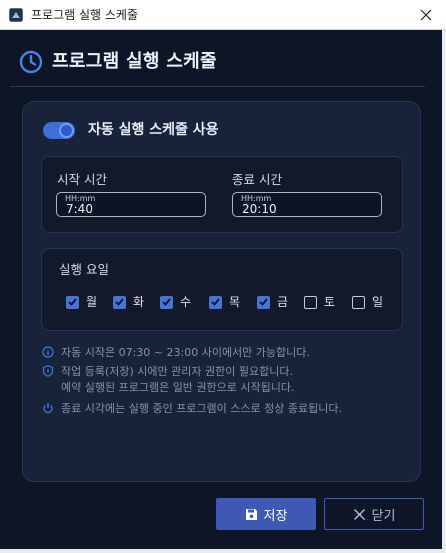  I want to click on days-section, so click(222, 289).